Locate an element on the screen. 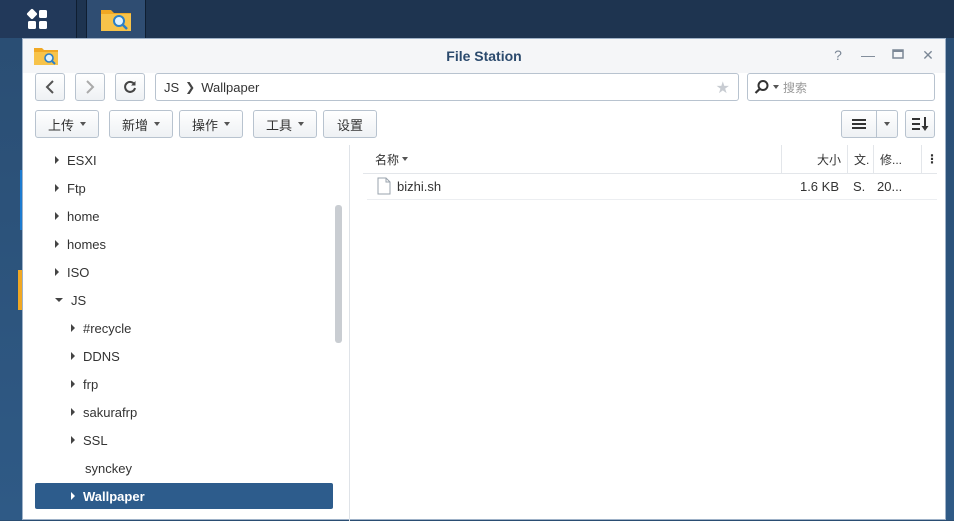 The image size is (954, 521). settings-label: 设置 is located at coordinates (349, 125).